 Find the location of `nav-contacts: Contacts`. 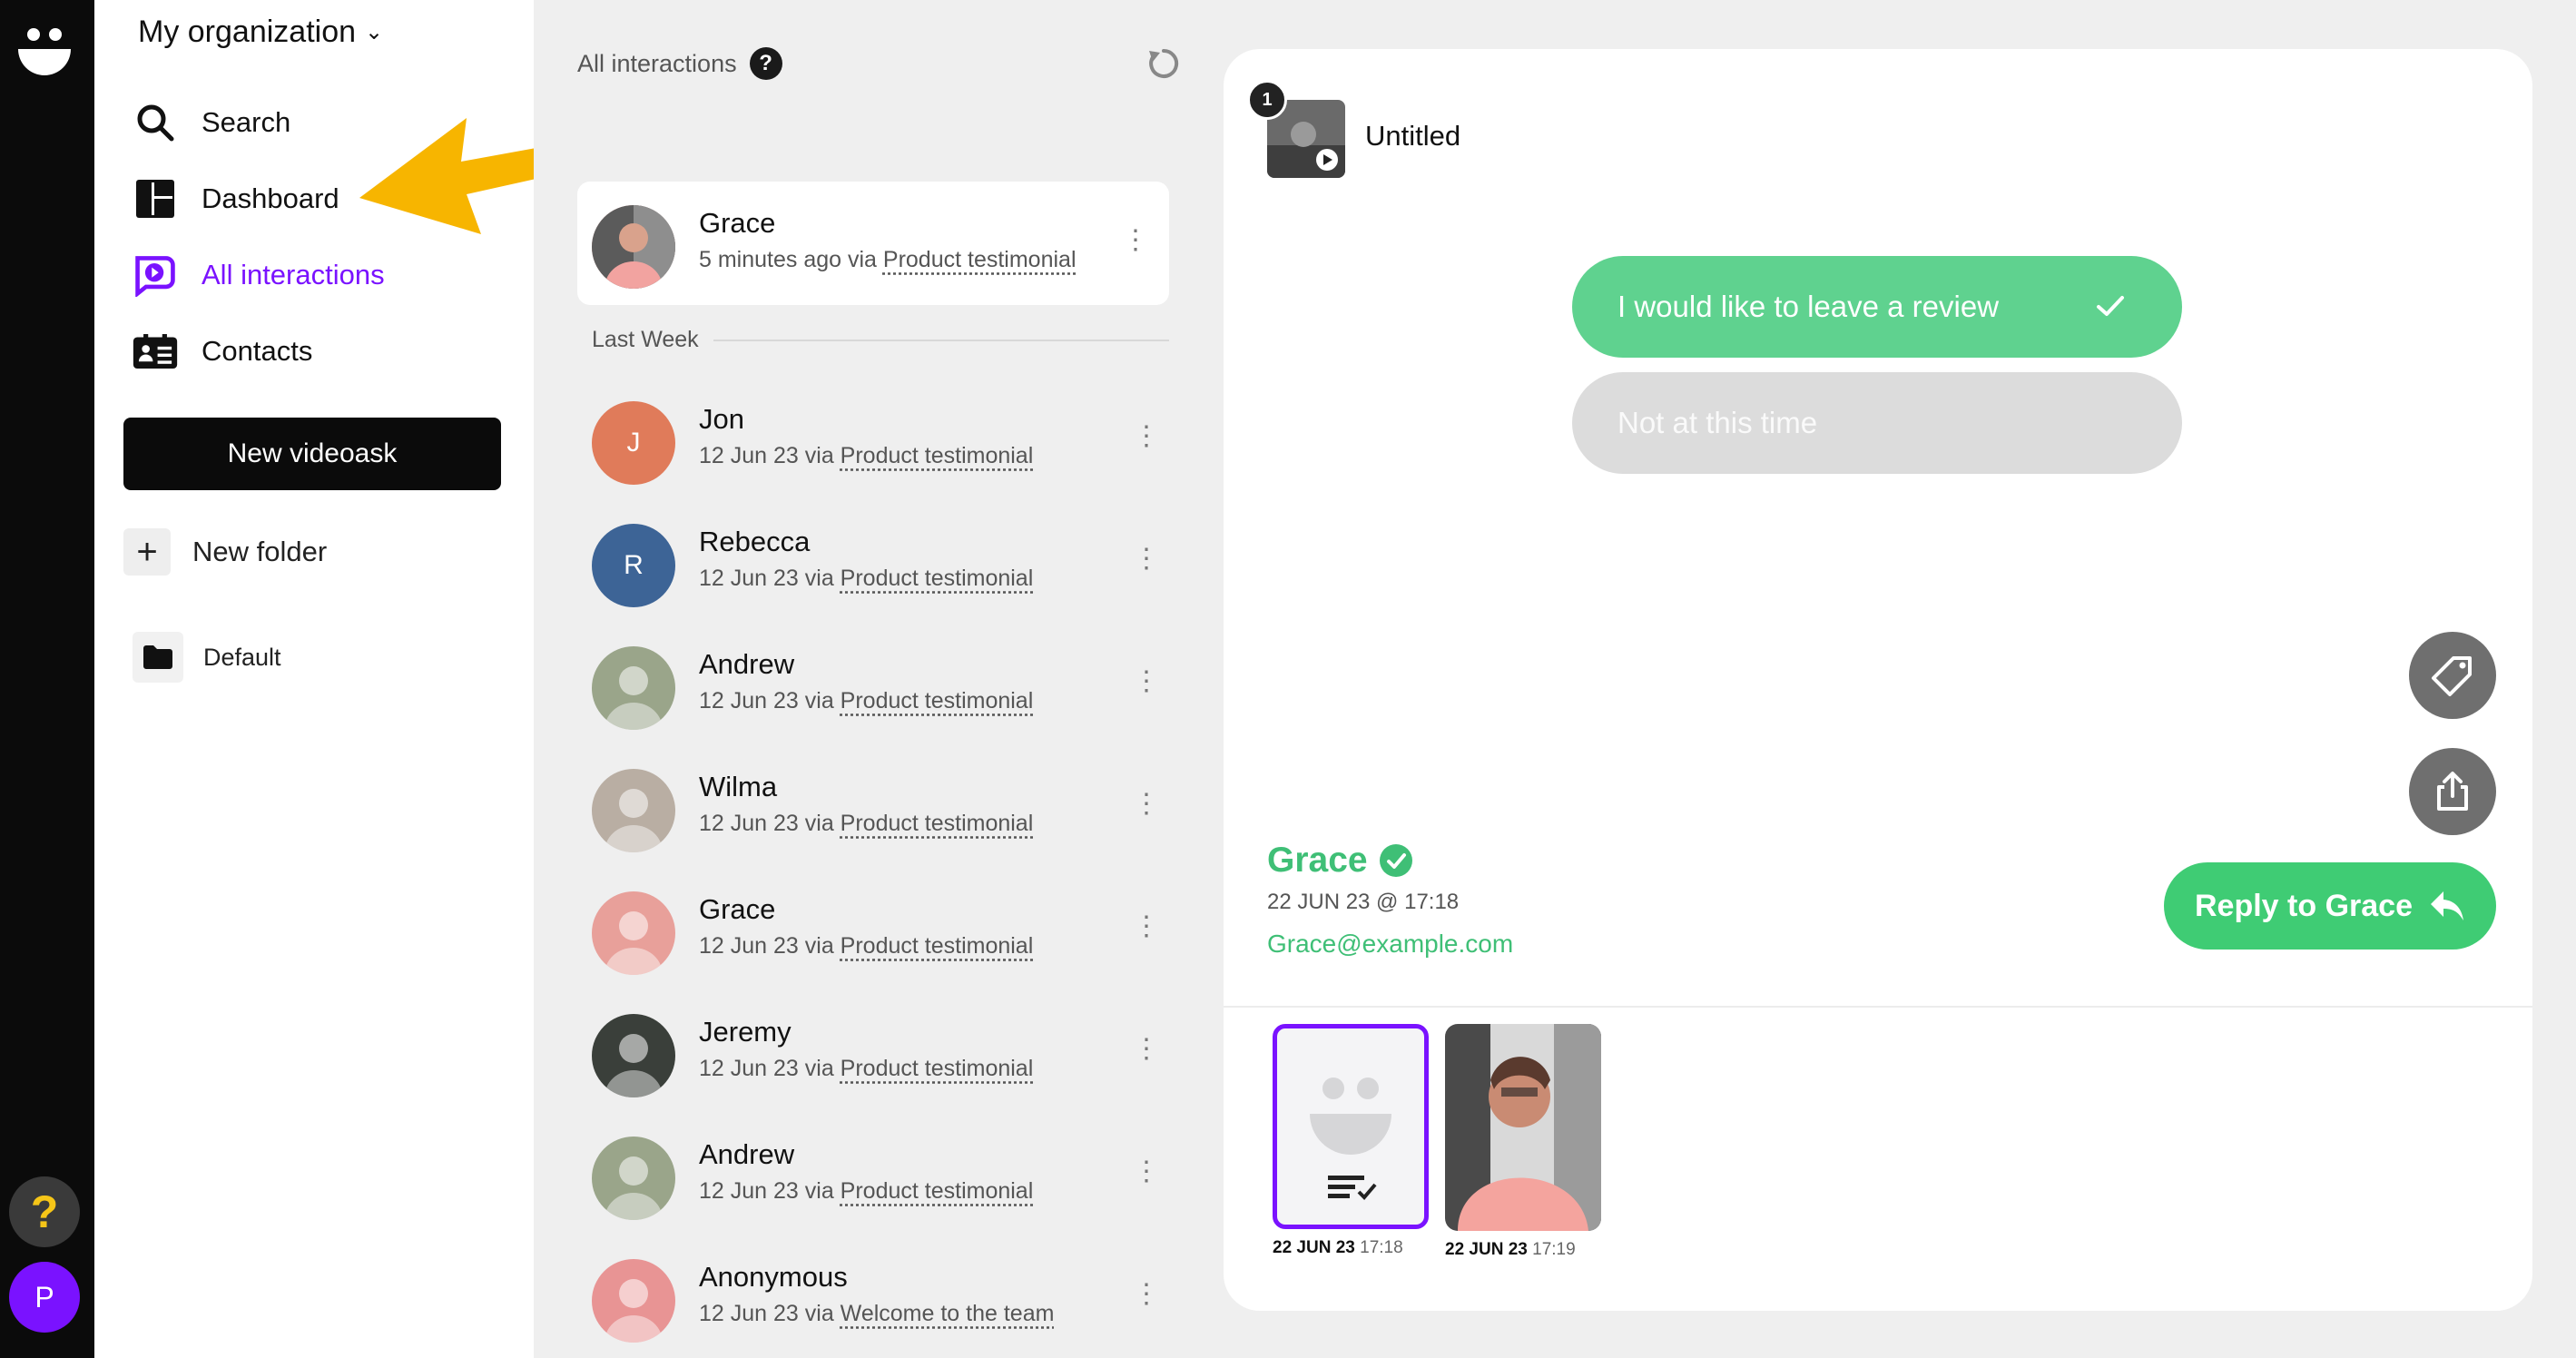

nav-contacts: Contacts is located at coordinates (222, 351).